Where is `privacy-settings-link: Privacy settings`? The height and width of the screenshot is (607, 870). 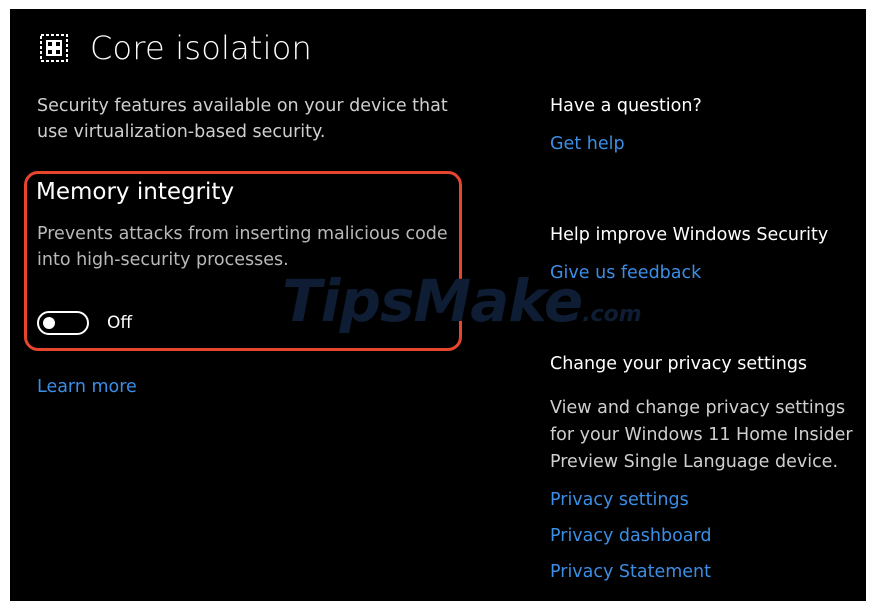 privacy-settings-link: Privacy settings is located at coordinates (619, 500).